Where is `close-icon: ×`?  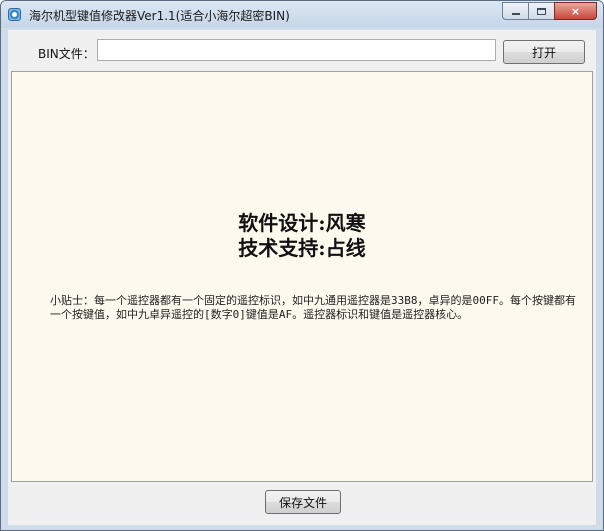
close-icon: × is located at coordinates (575, 11).